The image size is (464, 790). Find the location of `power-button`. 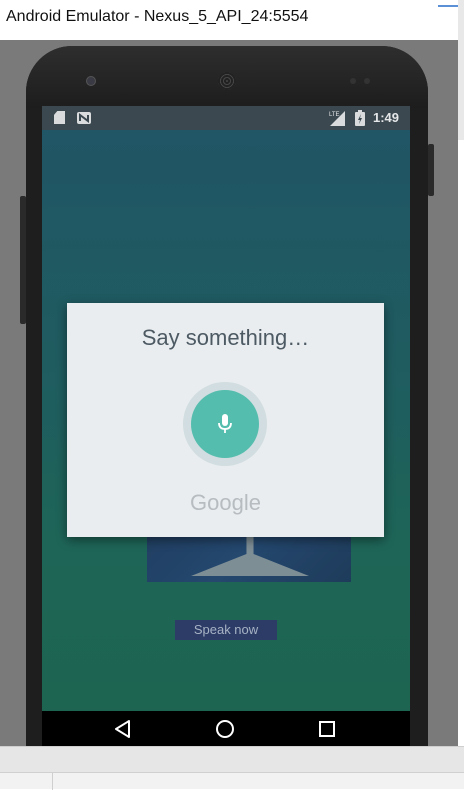

power-button is located at coordinates (431, 170).